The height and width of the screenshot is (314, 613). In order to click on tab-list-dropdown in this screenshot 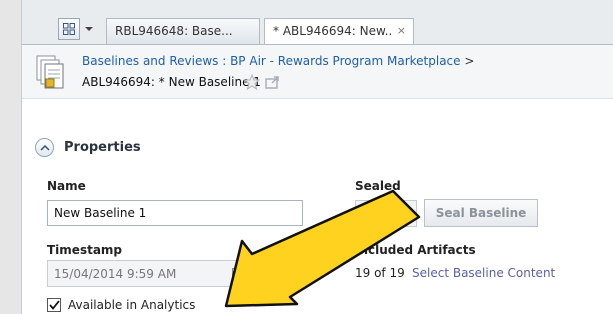, I will do `click(89, 29)`.